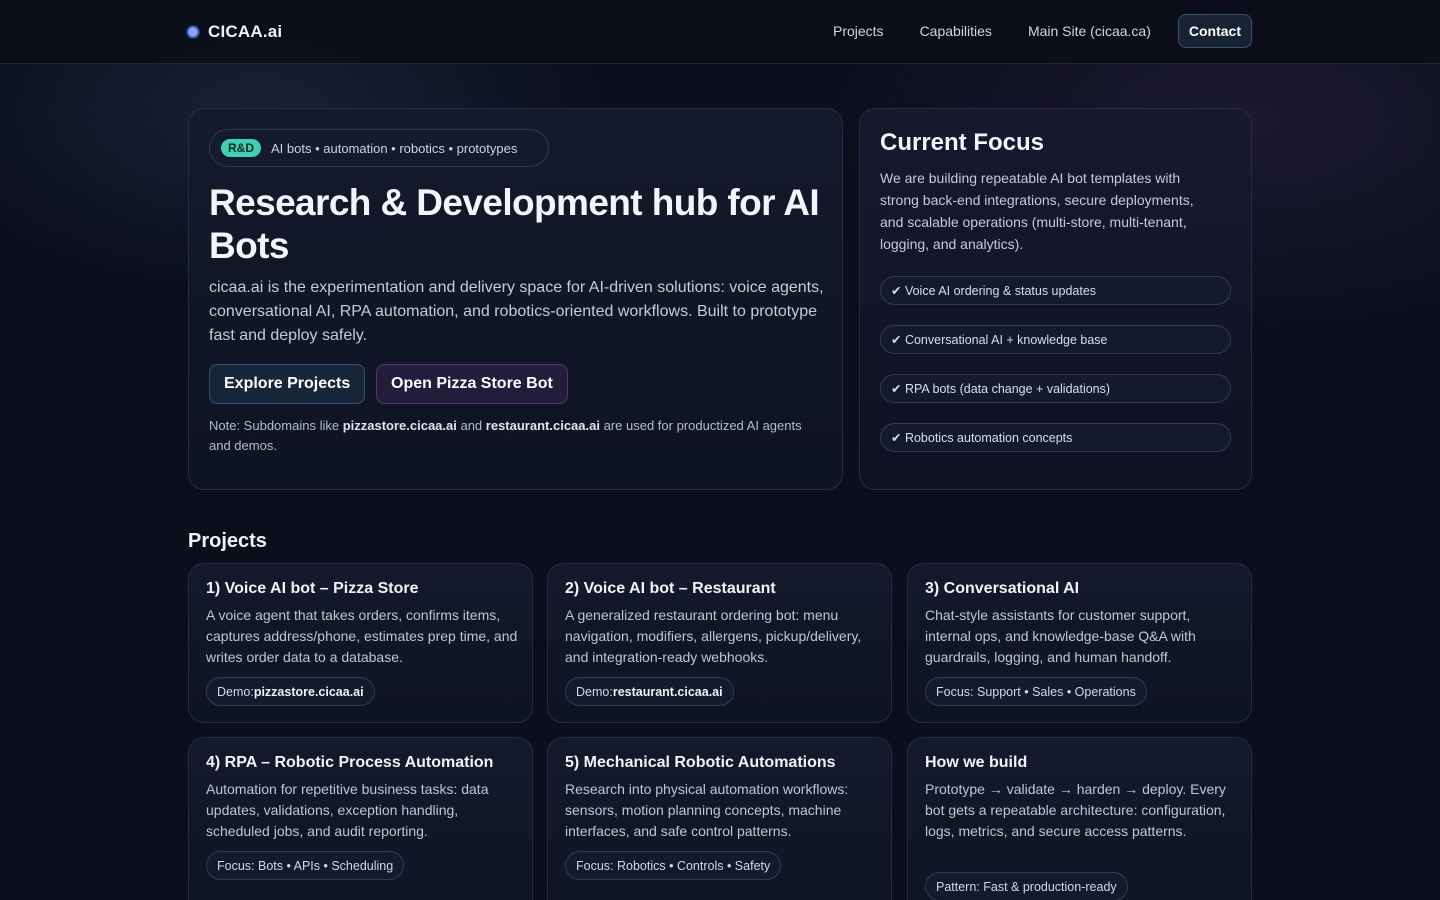 The height and width of the screenshot is (900, 1440). Describe the element at coordinates (1055, 339) in the screenshot. I see `focus-item-conversational-ai: ✔ Conversational AI + knowledge base` at that location.